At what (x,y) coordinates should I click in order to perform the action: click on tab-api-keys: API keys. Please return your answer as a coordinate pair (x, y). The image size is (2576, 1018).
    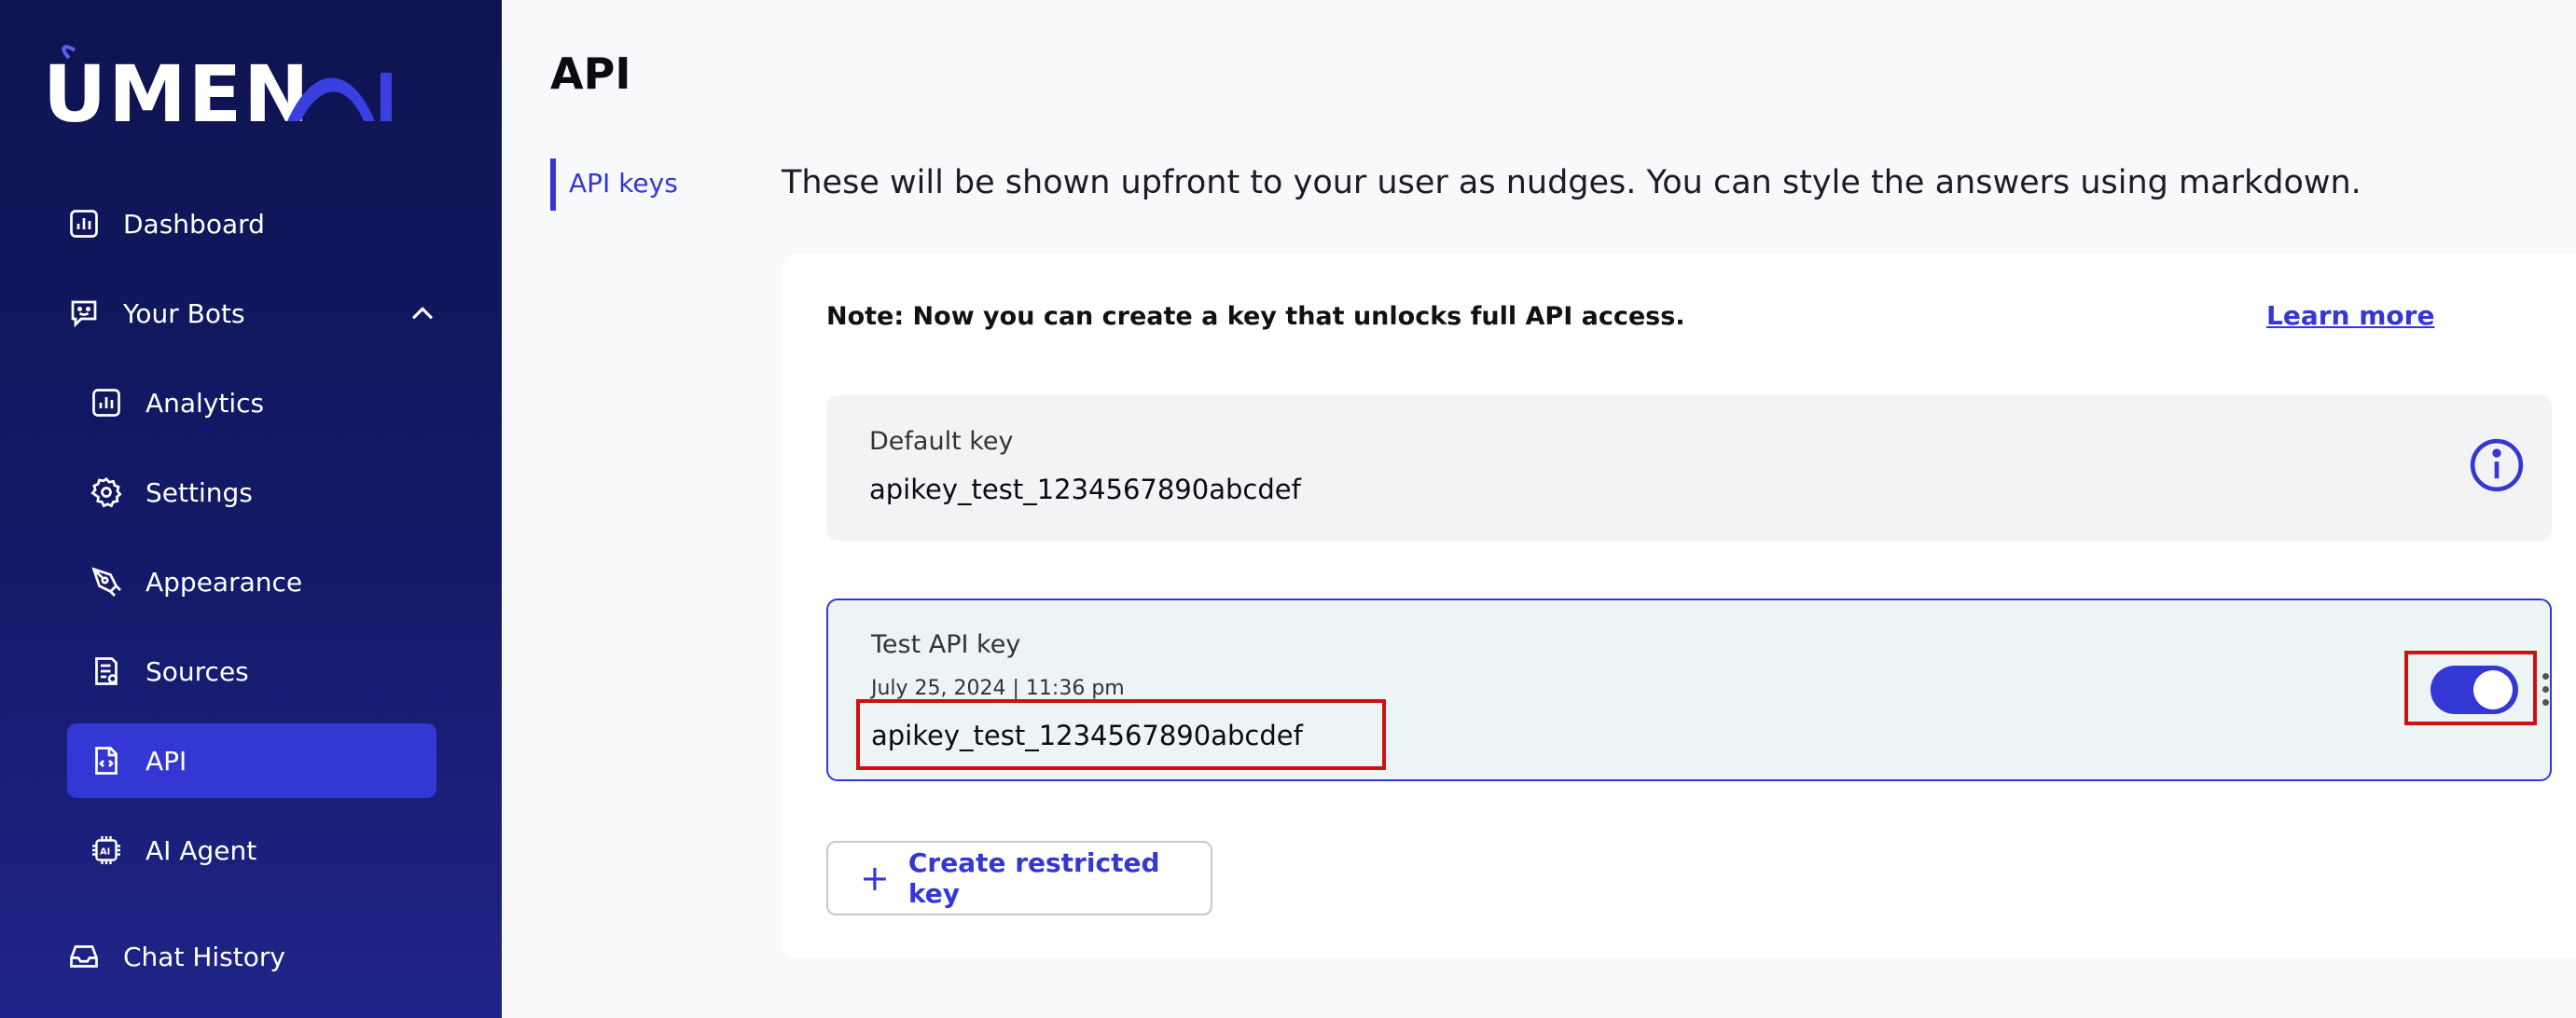
    Looking at the image, I should click on (623, 183).